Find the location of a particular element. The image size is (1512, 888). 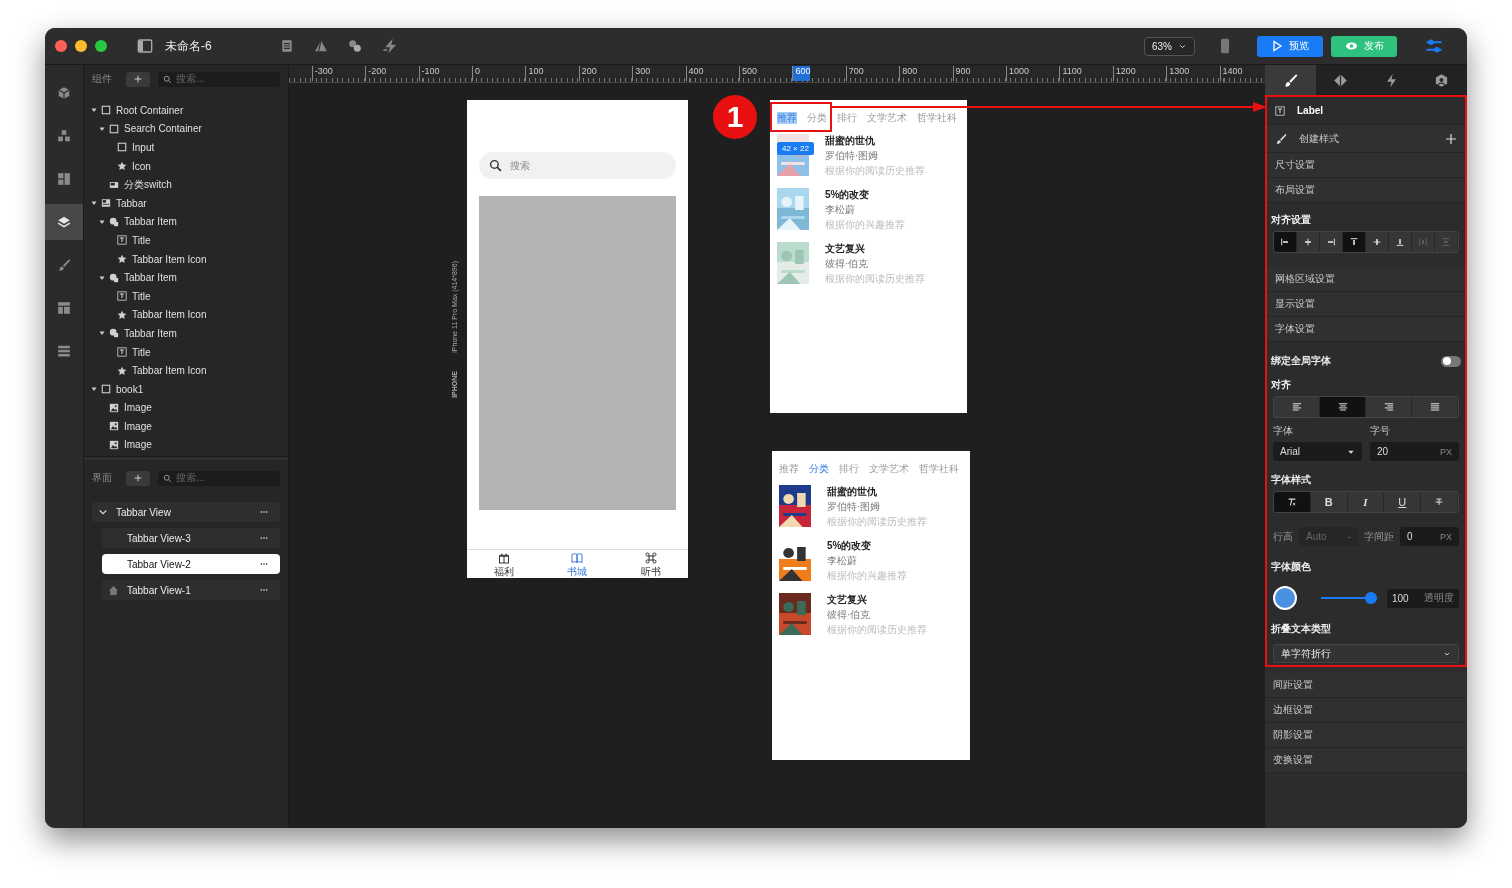

italic-button: I is located at coordinates (1366, 502).